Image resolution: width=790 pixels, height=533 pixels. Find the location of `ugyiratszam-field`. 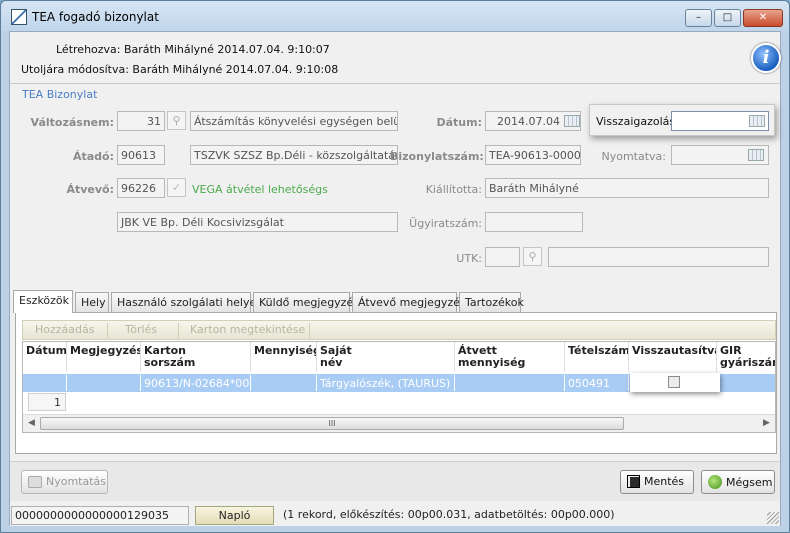

ugyiratszam-field is located at coordinates (534, 222).